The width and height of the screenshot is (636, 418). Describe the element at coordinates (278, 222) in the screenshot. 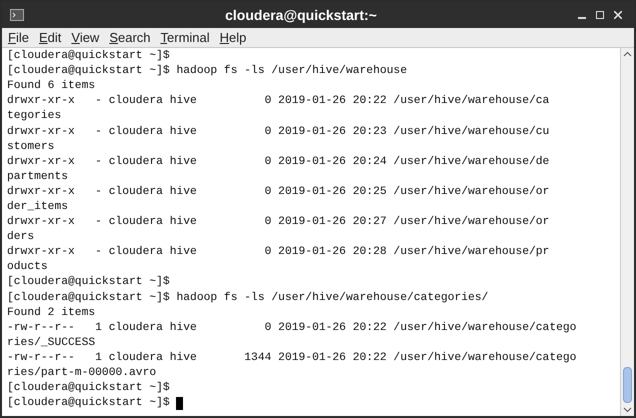

I see `terminal-line: drwxr-xr-x - cloudera hive 0 2019-01-26 20:27 /user/hive/warehouse/or` at that location.